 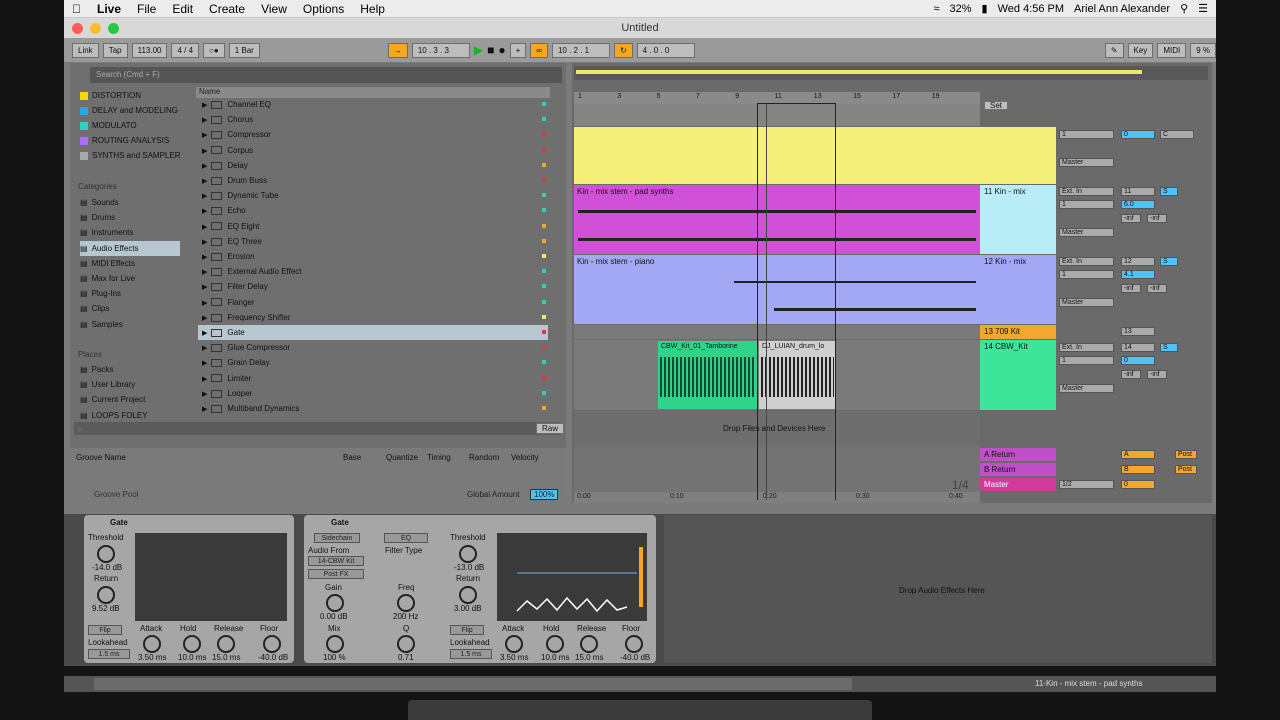 I want to click on category-clips: ▤ Clips, so click(x=94, y=308).